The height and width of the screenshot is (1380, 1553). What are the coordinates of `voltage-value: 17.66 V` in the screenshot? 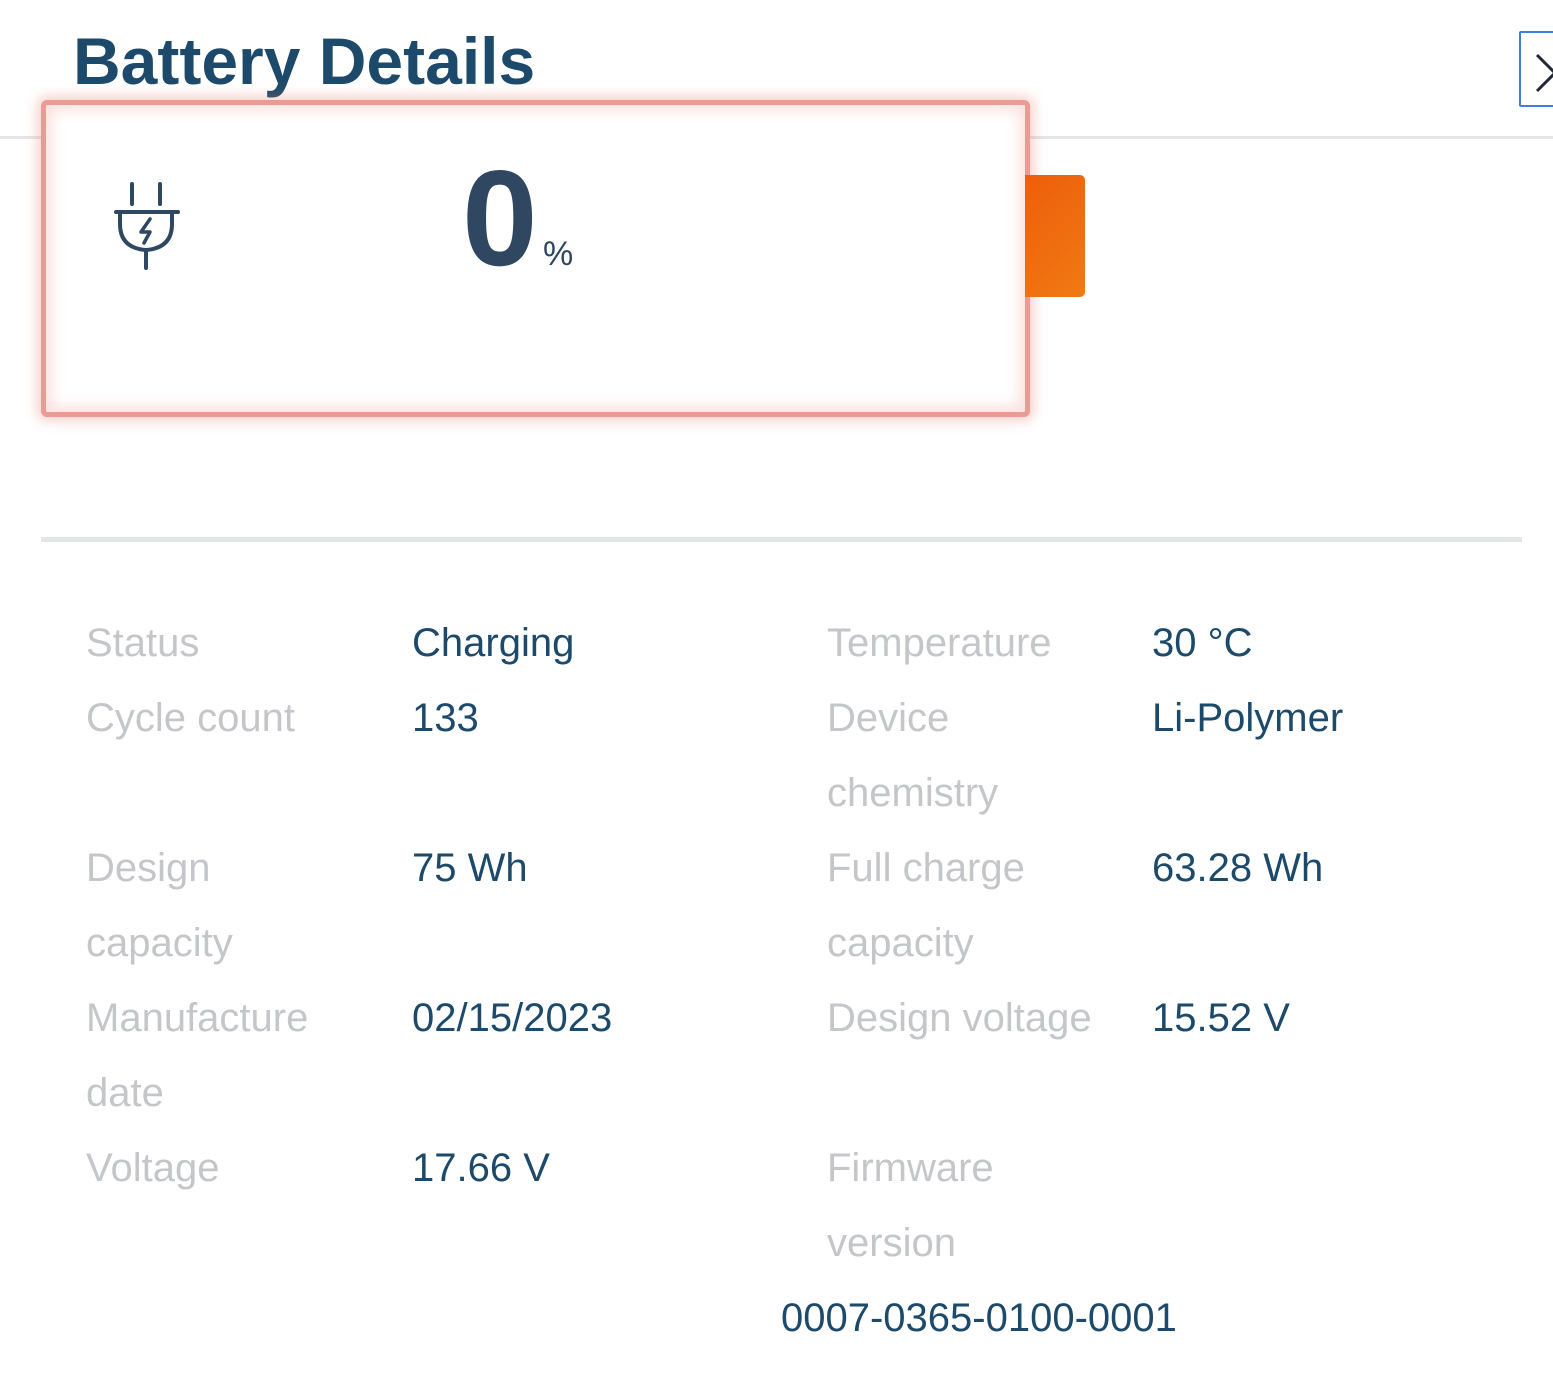 It's located at (481, 1168).